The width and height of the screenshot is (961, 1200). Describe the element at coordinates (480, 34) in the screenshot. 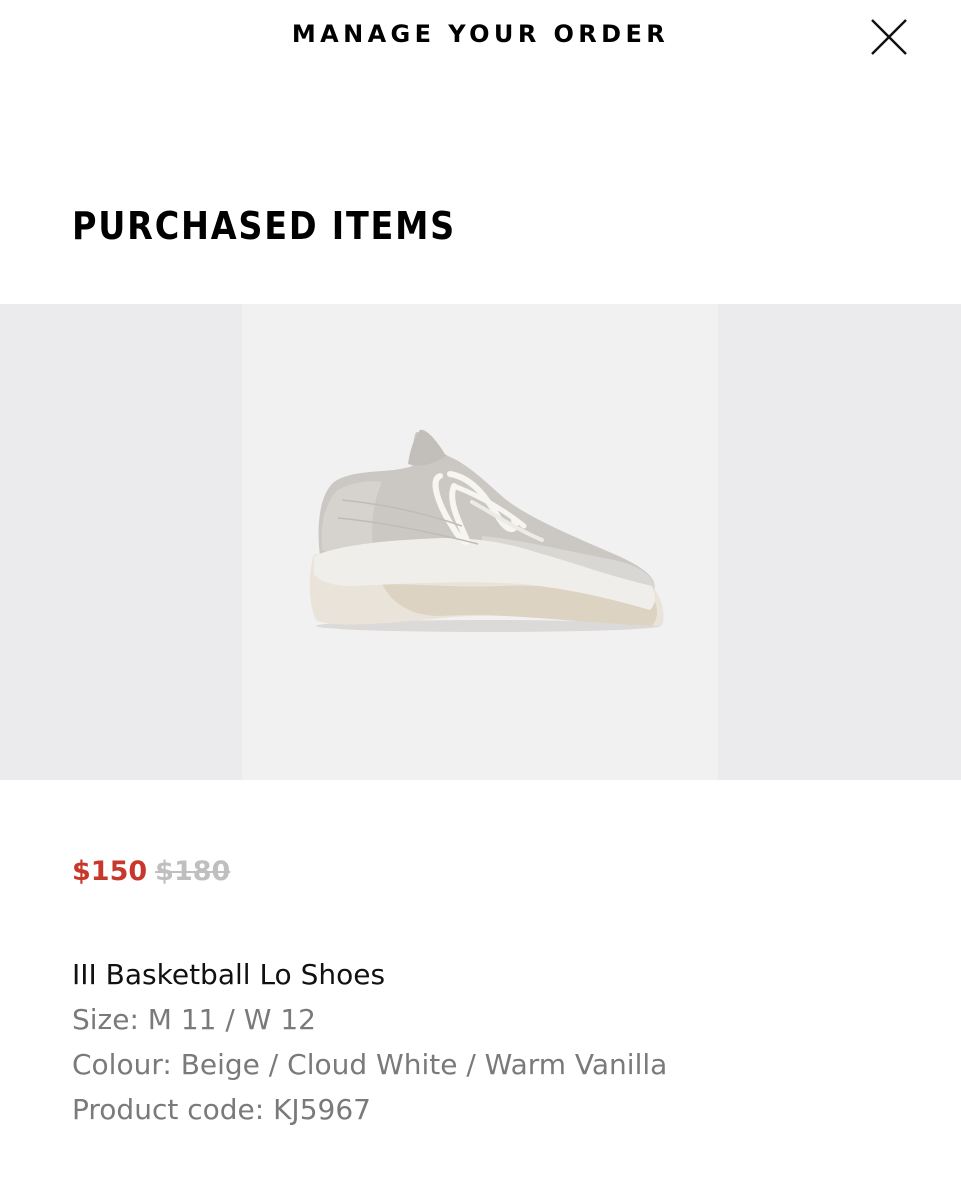

I see `page-title: MANAGE YOUR ORDER` at that location.